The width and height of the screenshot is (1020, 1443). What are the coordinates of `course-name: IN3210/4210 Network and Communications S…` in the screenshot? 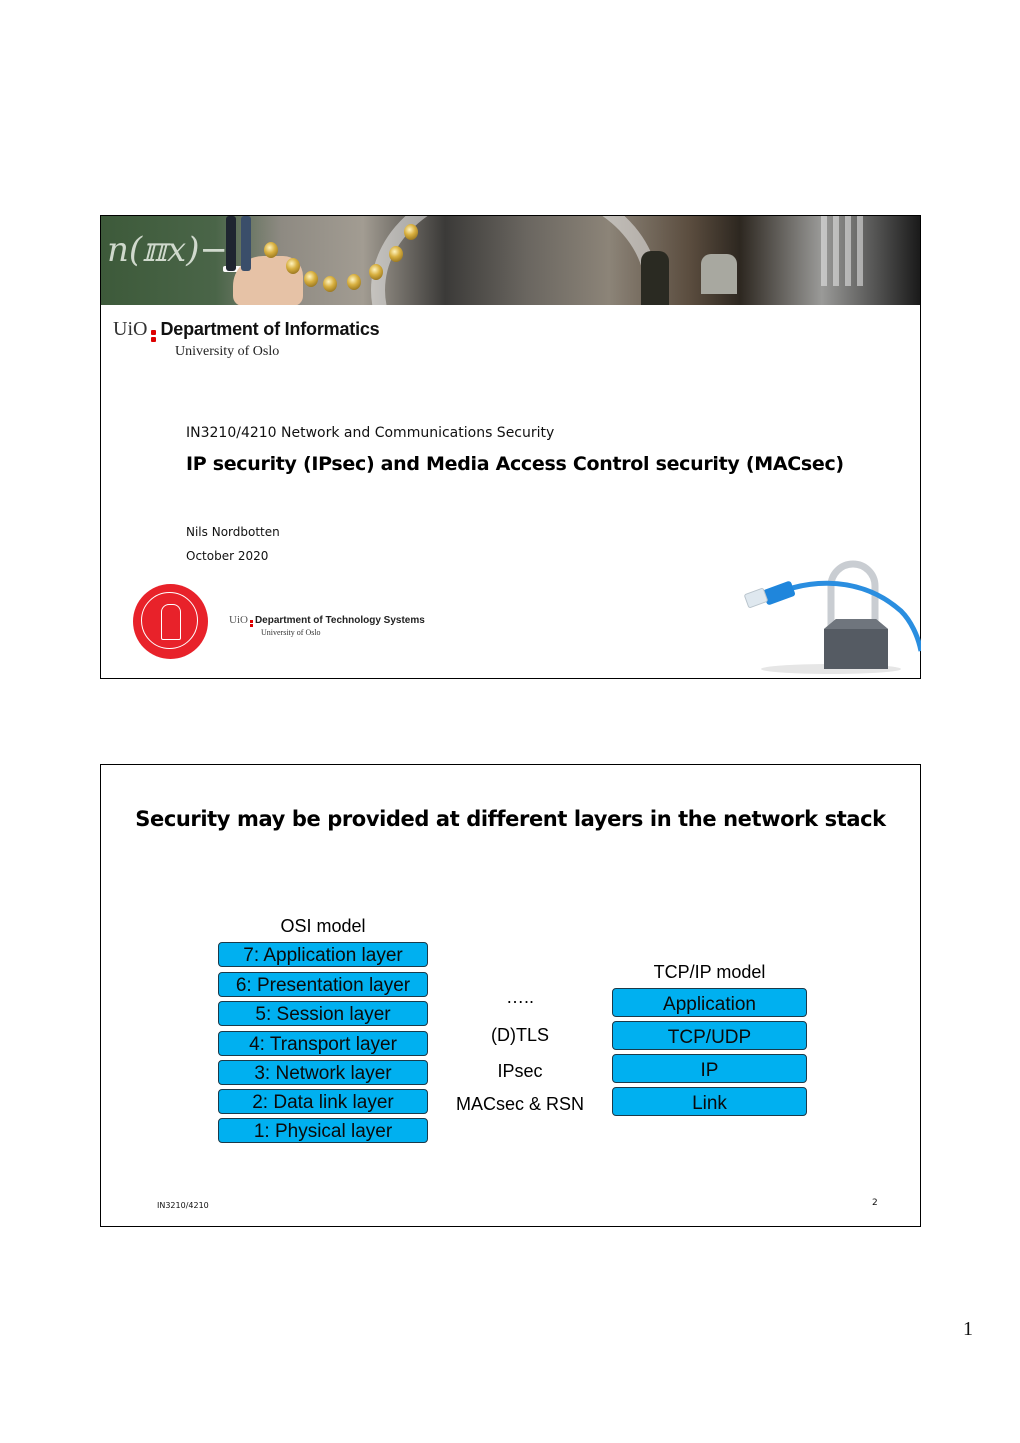 It's located at (370, 433).